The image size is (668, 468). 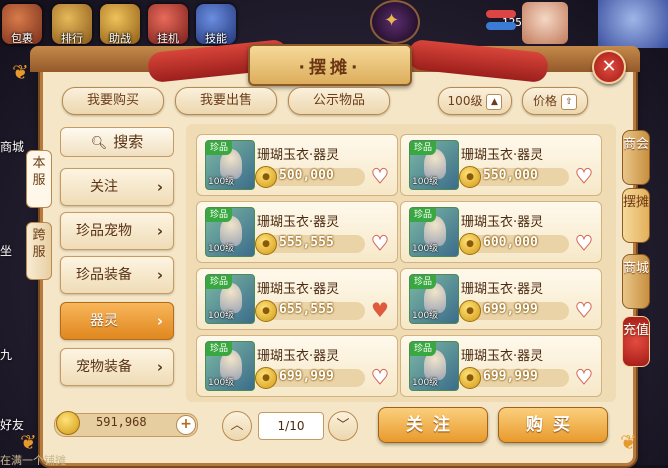 I want to click on chevron-up-icon: ︿, so click(x=237, y=425).